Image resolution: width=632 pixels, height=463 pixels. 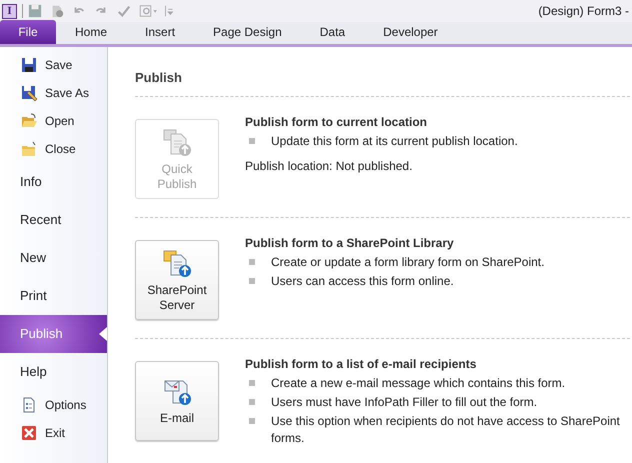 I want to click on menu-tab: Print, so click(x=53, y=296).